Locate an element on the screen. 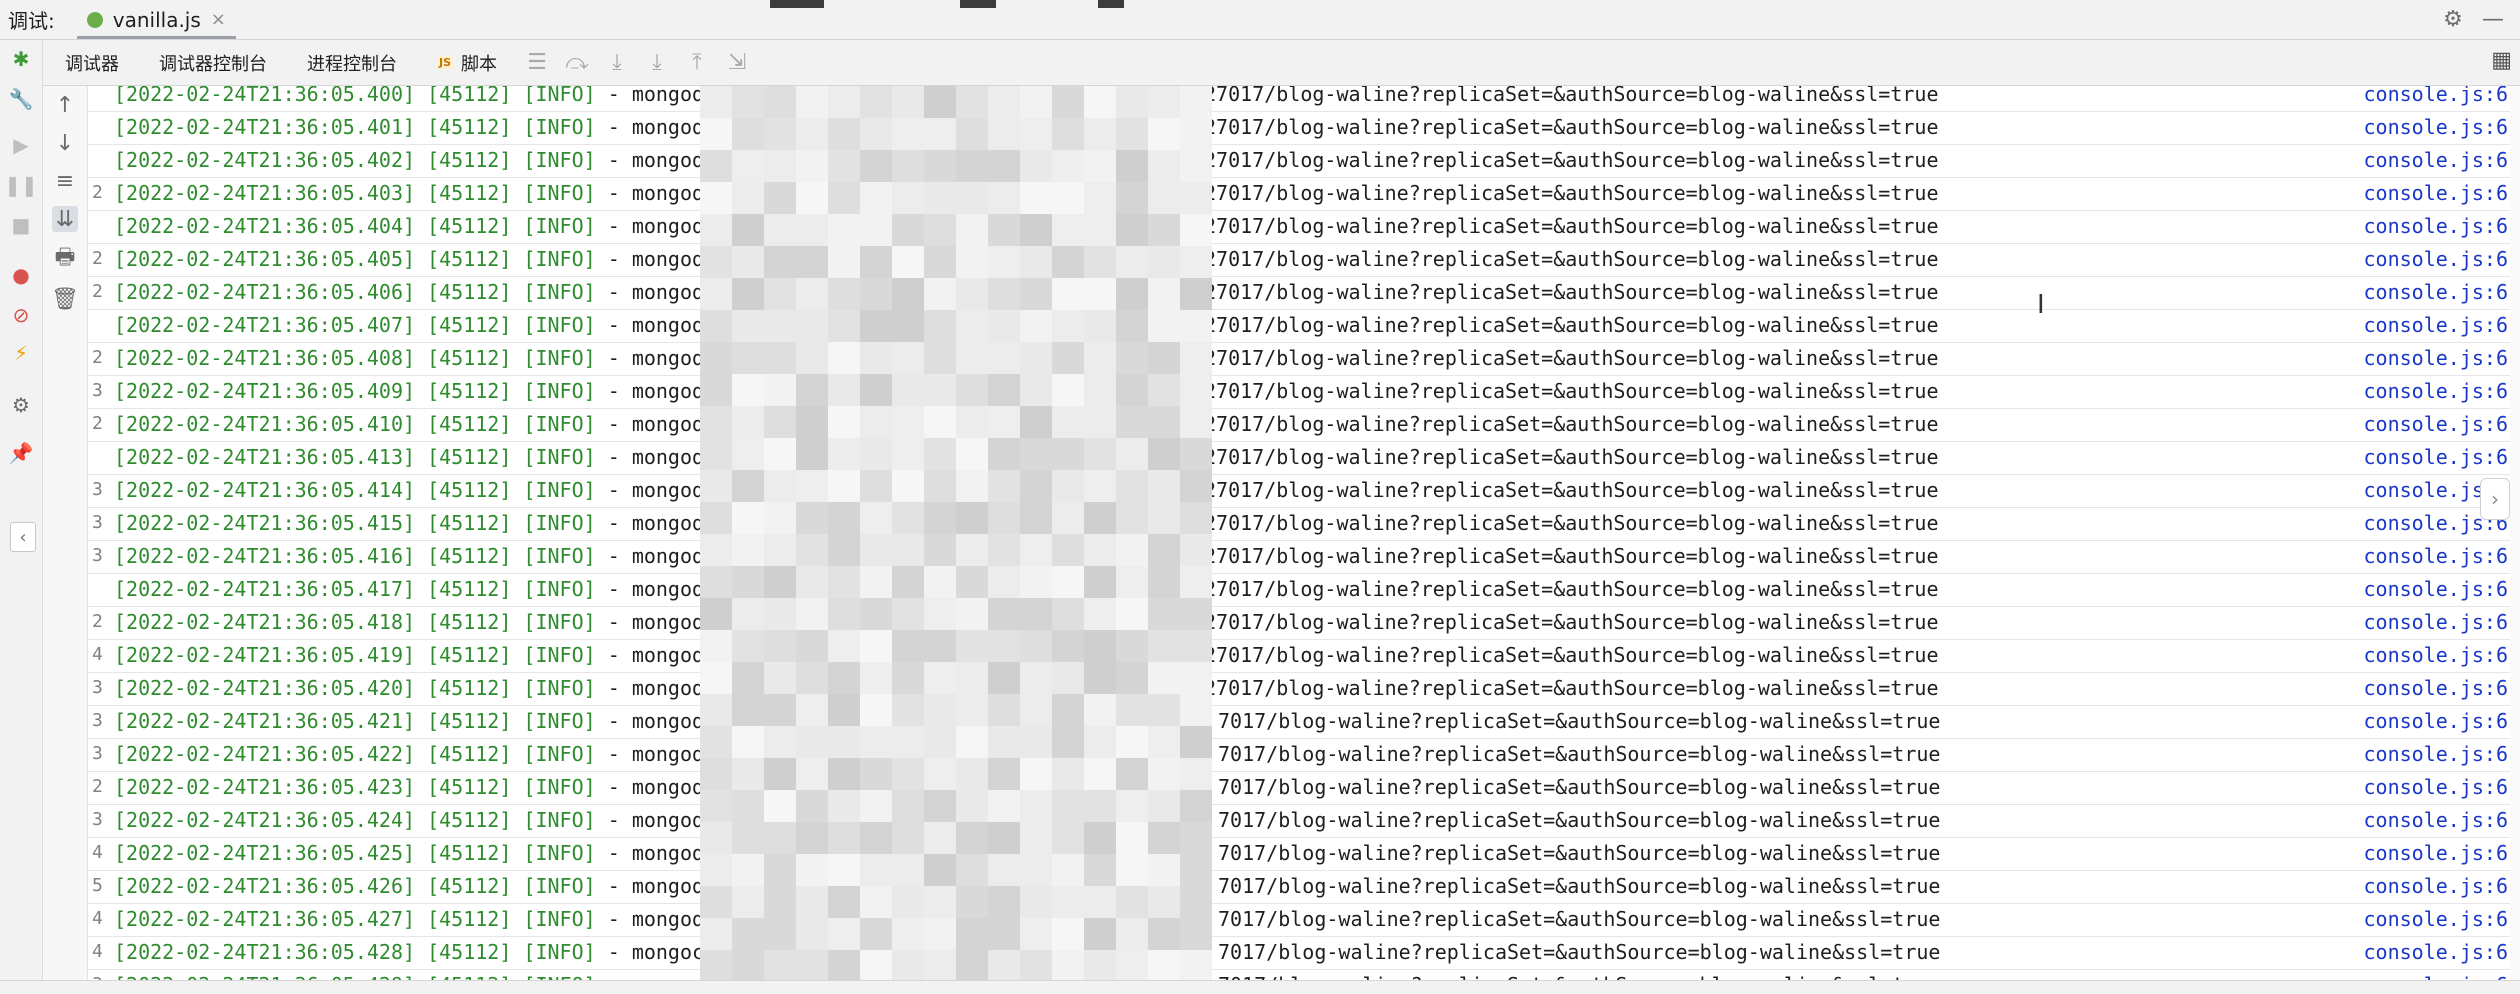 This screenshot has height=994, width=2520. bug-icon: ✱ is located at coordinates (21, 59).